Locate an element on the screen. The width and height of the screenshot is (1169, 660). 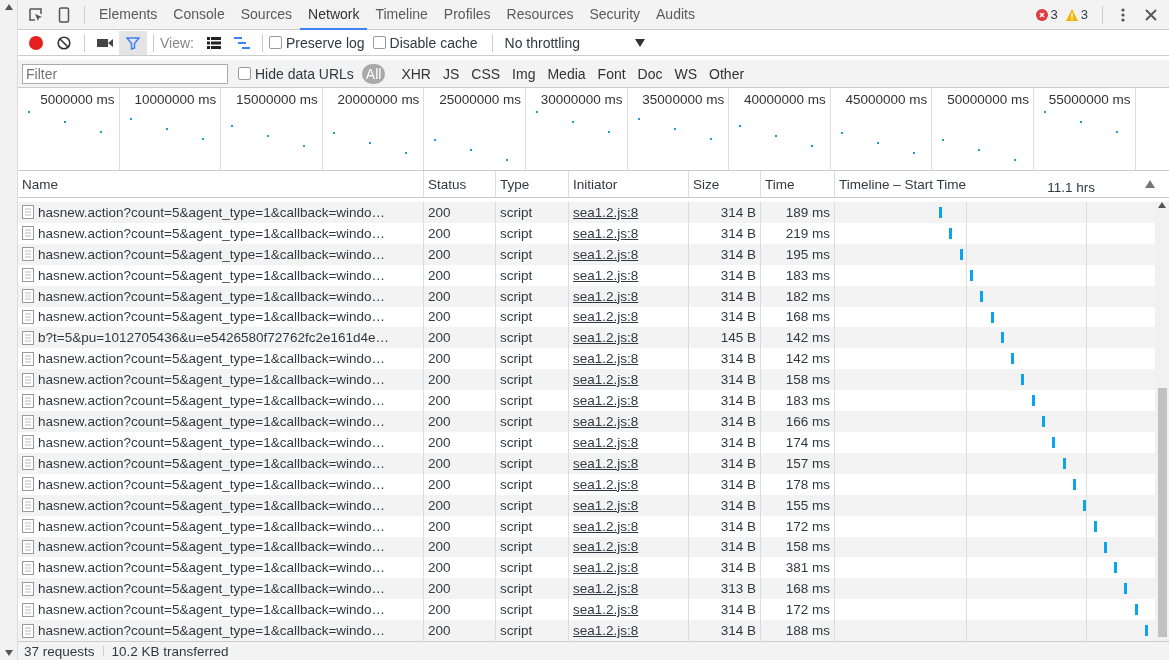
panel-tab: Resources is located at coordinates (540, 15).